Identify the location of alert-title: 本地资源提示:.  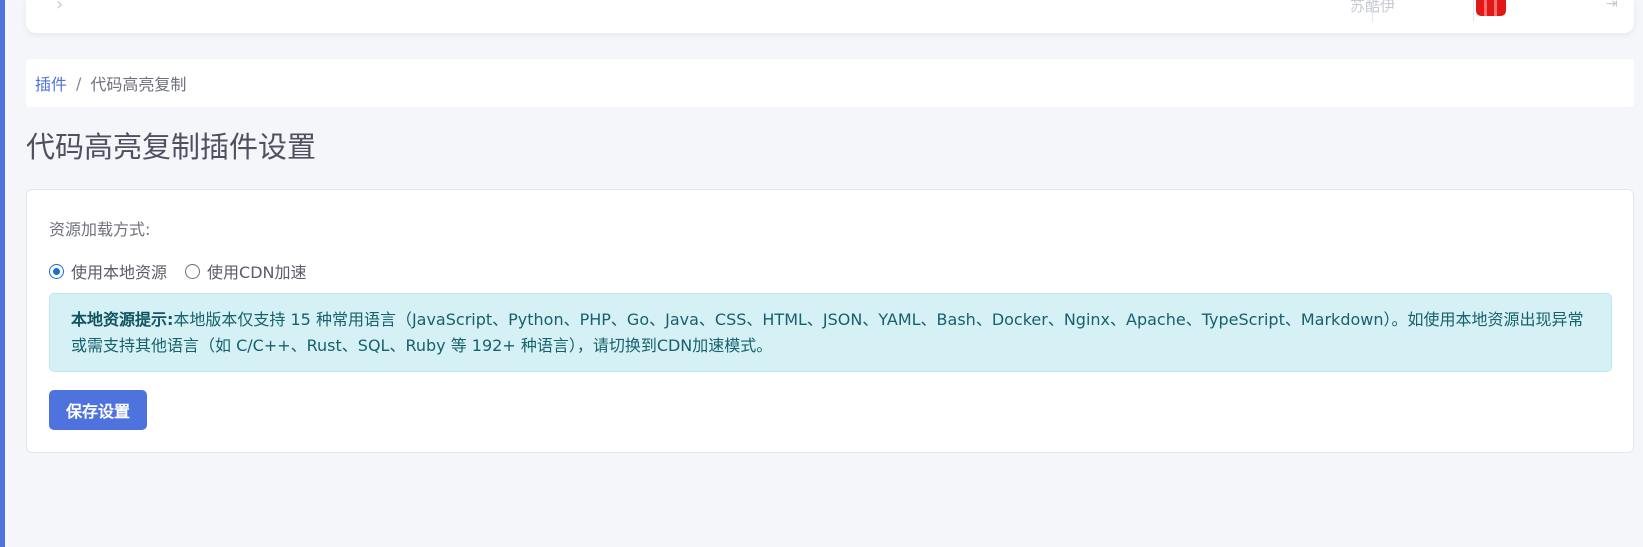
(122, 319).